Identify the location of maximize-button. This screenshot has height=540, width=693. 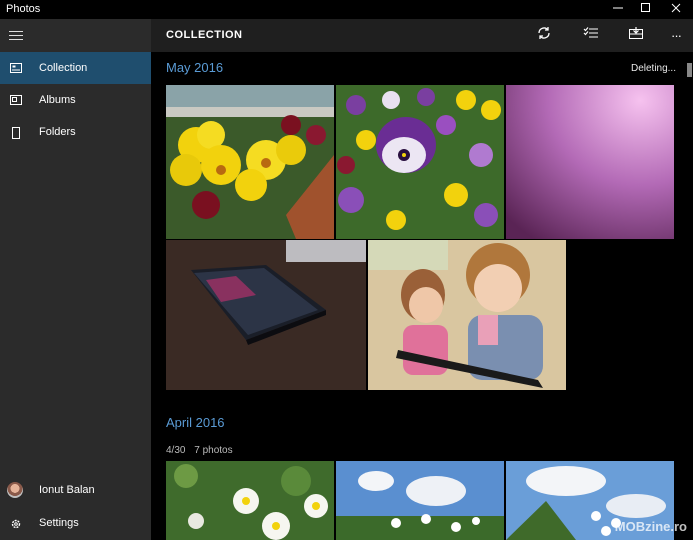
(646, 9).